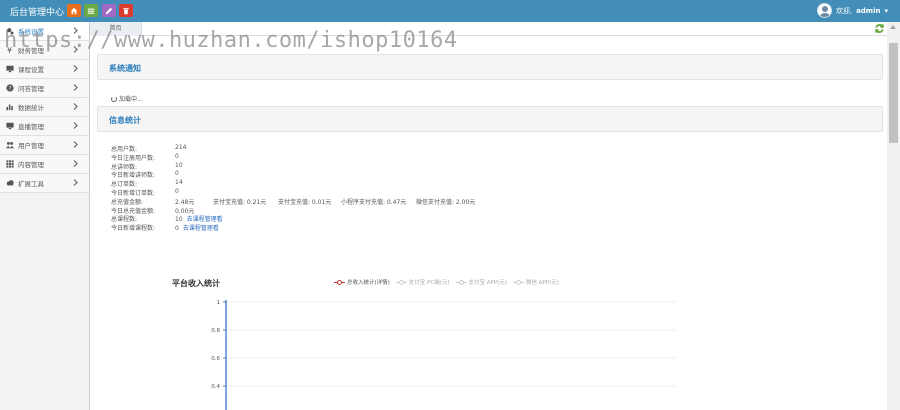  I want to click on stat-value-text: 0, so click(177, 229).